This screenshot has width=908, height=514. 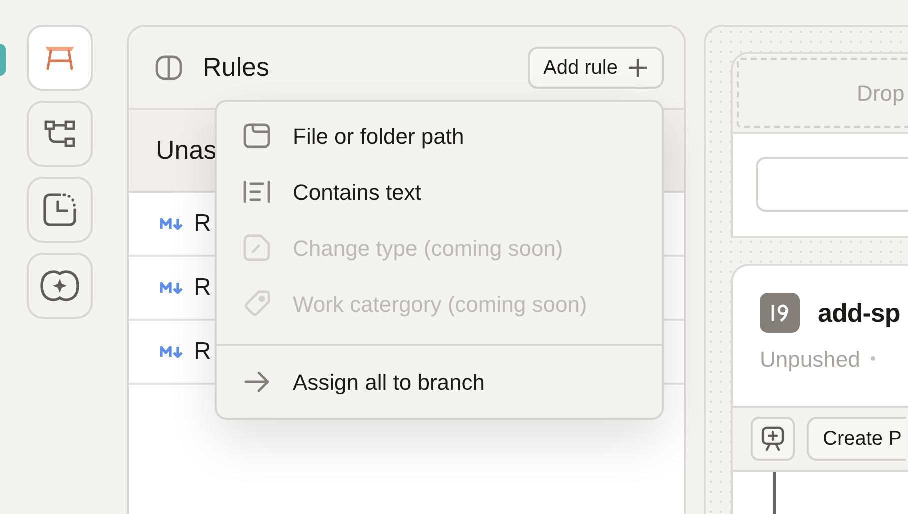 What do you see at coordinates (439, 382) in the screenshot?
I see `menu-item: Assign all to branch` at bounding box center [439, 382].